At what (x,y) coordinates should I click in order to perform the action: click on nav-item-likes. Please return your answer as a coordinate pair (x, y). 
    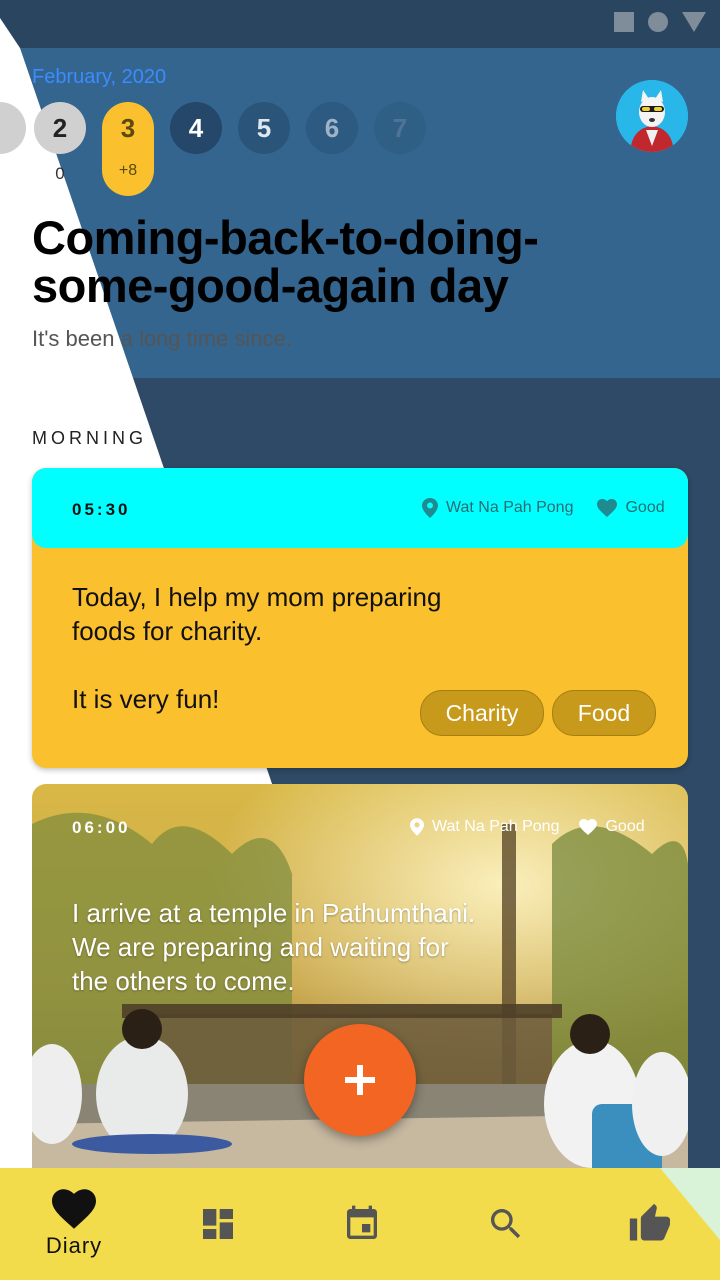
    Looking at the image, I should click on (649, 1224).